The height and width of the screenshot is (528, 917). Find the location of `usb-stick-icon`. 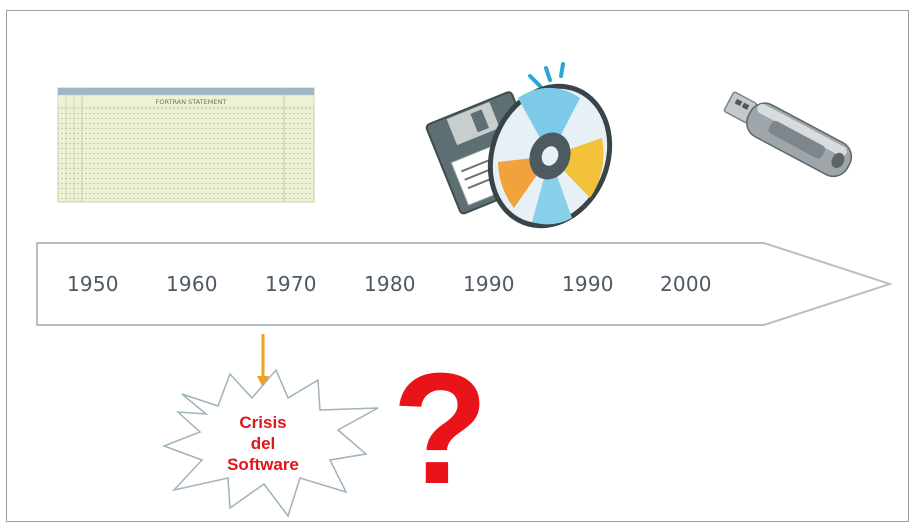

usb-stick-icon is located at coordinates (788, 134).